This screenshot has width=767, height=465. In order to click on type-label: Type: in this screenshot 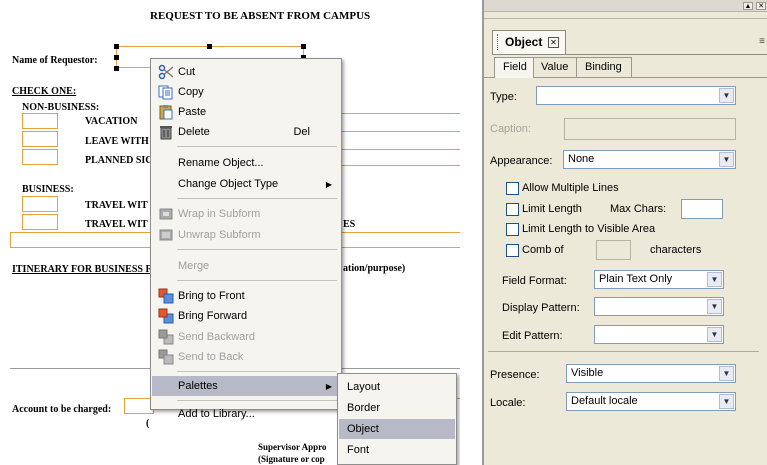, I will do `click(503, 97)`.